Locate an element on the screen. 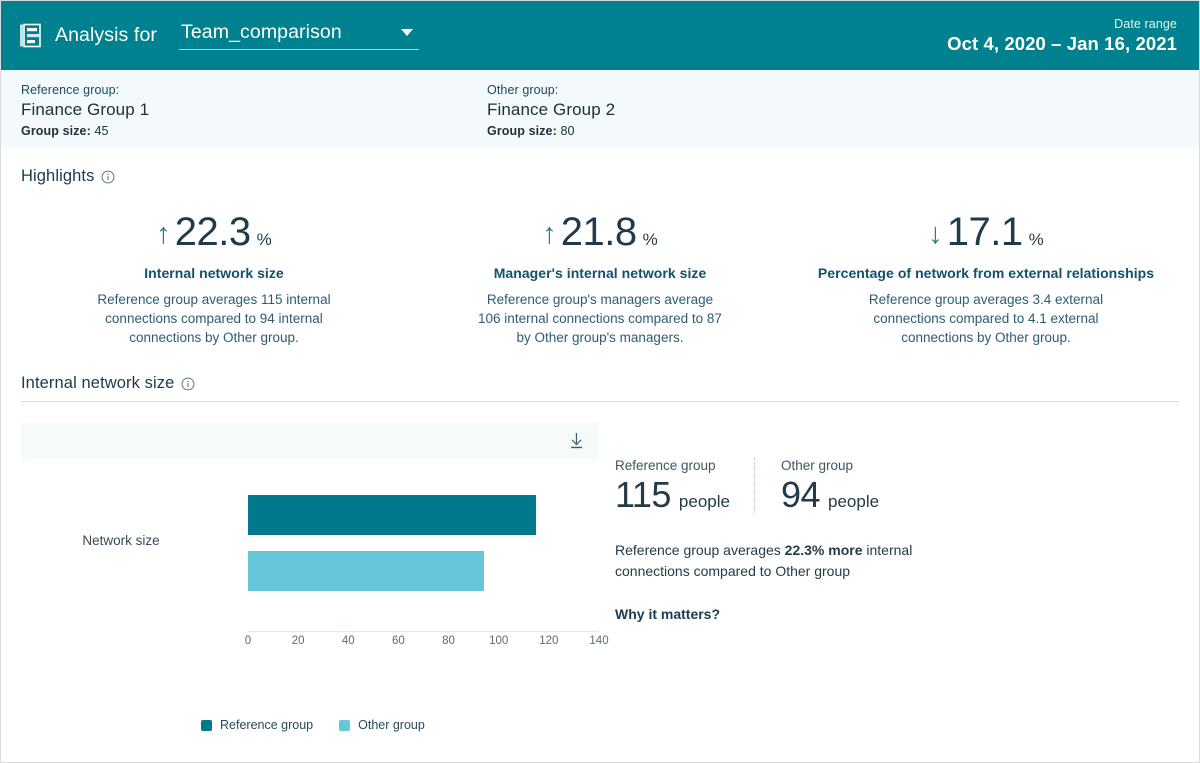 The image size is (1200, 763). other-group-size-value: 80 is located at coordinates (567, 131).